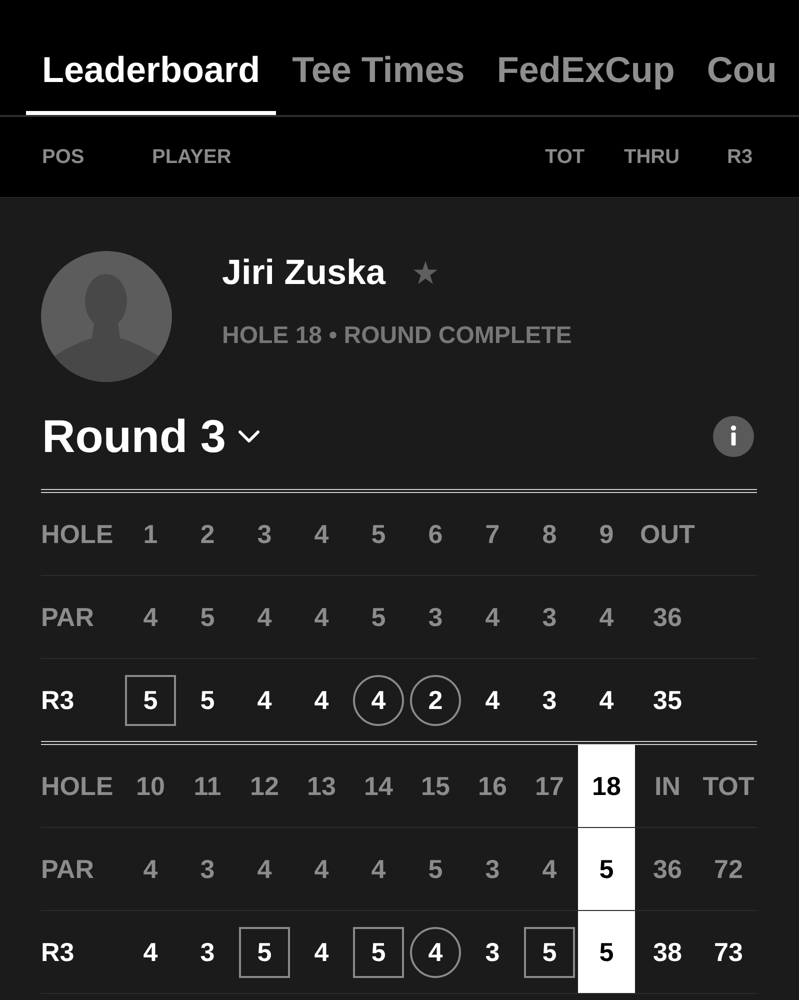 Image resolution: width=799 pixels, height=1000 pixels. I want to click on chevron-down-icon, so click(249, 436).